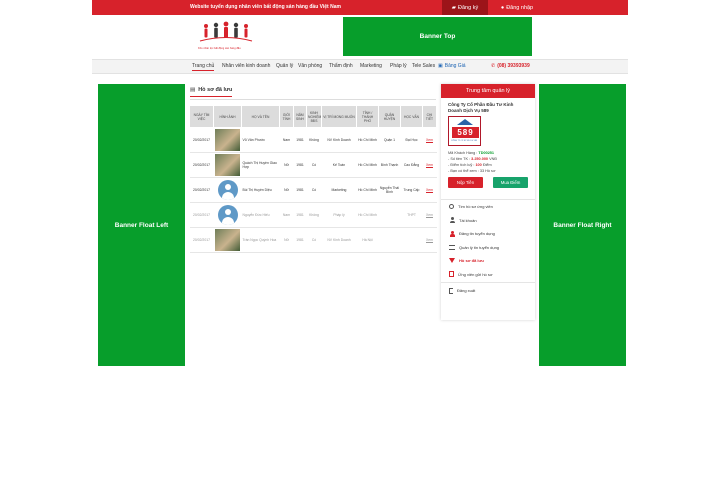  I want to click on col-city: TỈNH / THÀNH PHỐ, so click(367, 116).